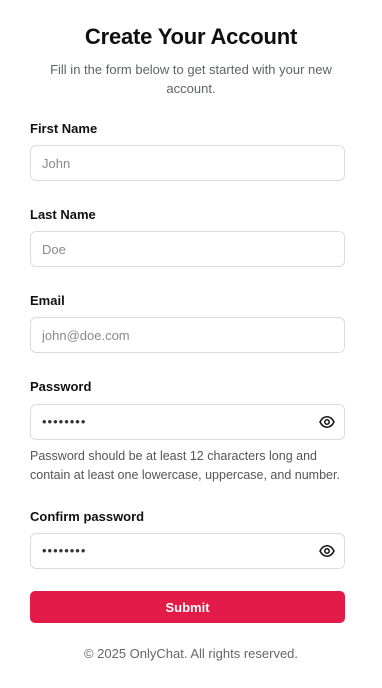 The width and height of the screenshot is (382, 688). Describe the element at coordinates (191, 36) in the screenshot. I see `page-title: Create Your Account` at that location.